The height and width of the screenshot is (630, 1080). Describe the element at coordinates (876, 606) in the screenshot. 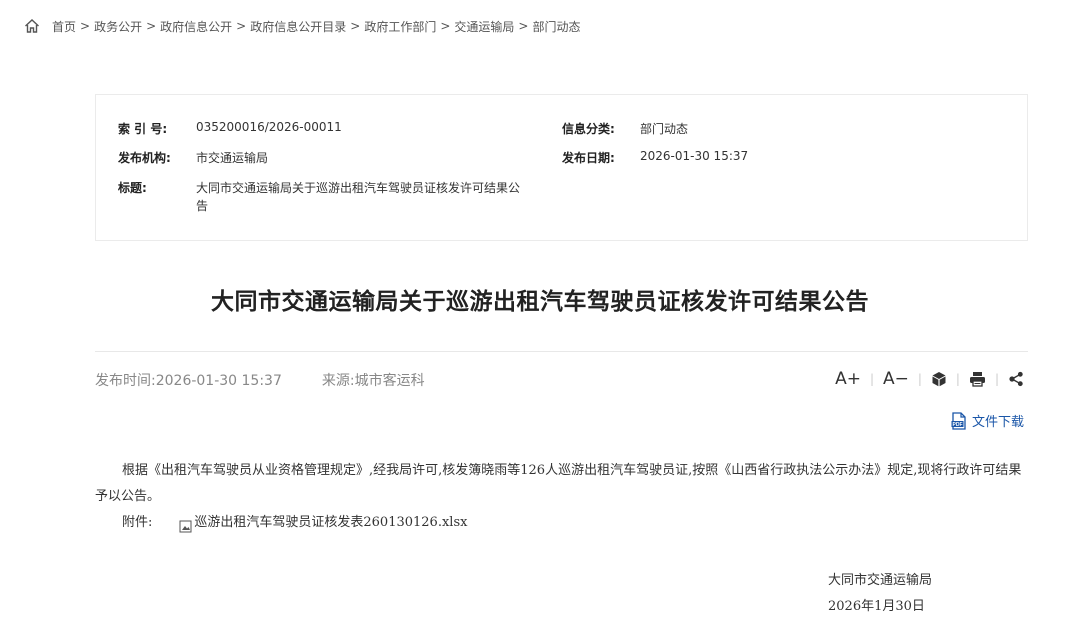

I see `sign-date: 2026年1月30日` at that location.